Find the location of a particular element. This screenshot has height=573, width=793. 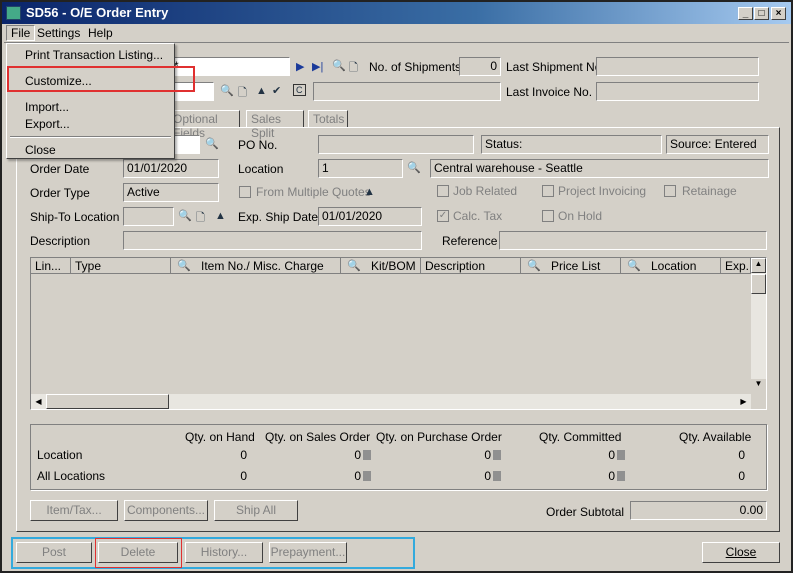

scroll-down-button: ▼ is located at coordinates (758, 386).